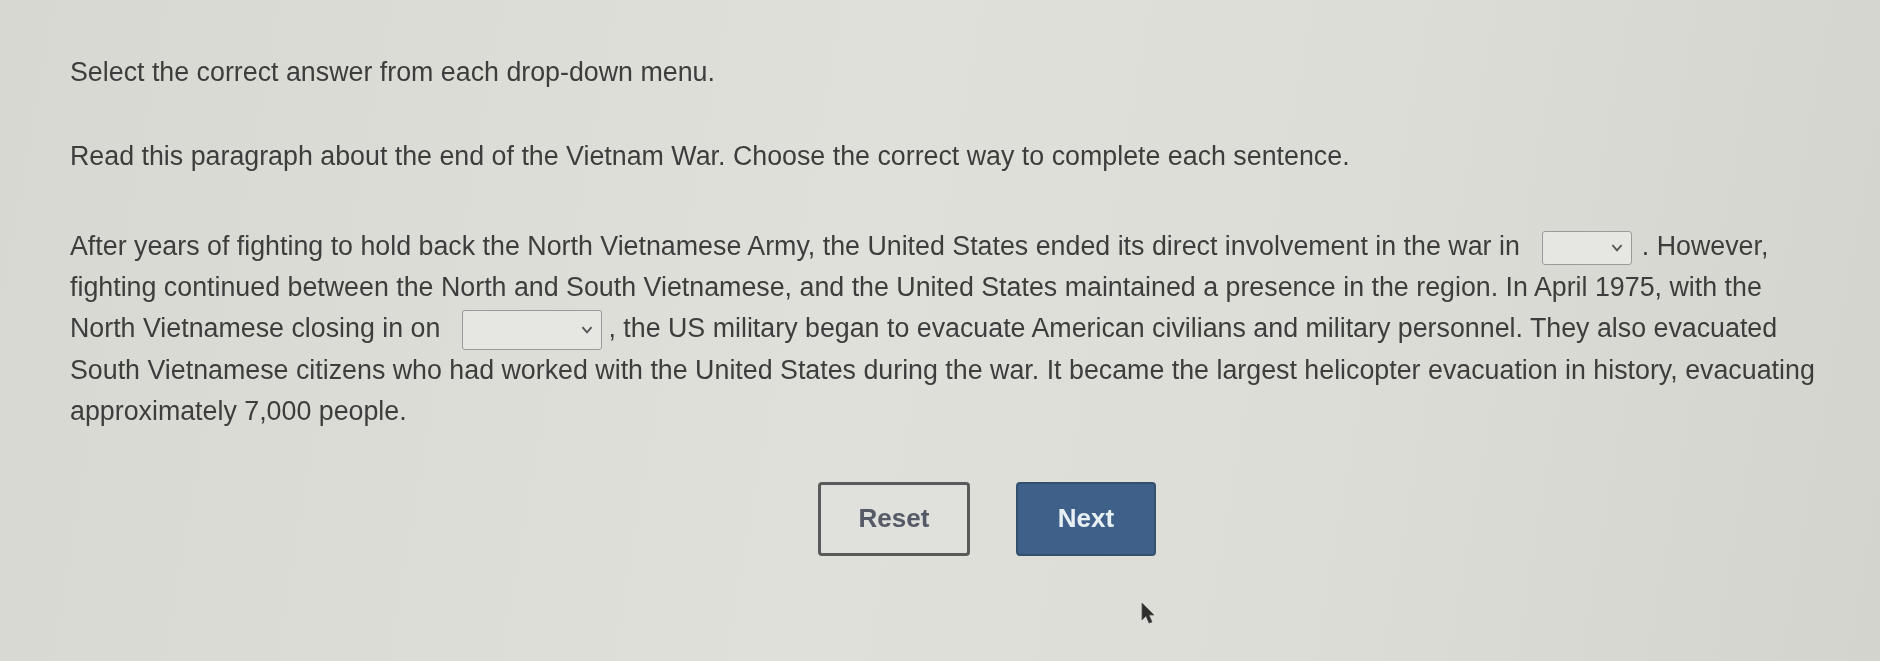 The height and width of the screenshot is (661, 1880). What do you see at coordinates (1148, 613) in the screenshot?
I see `mouse-pointer-icon` at bounding box center [1148, 613].